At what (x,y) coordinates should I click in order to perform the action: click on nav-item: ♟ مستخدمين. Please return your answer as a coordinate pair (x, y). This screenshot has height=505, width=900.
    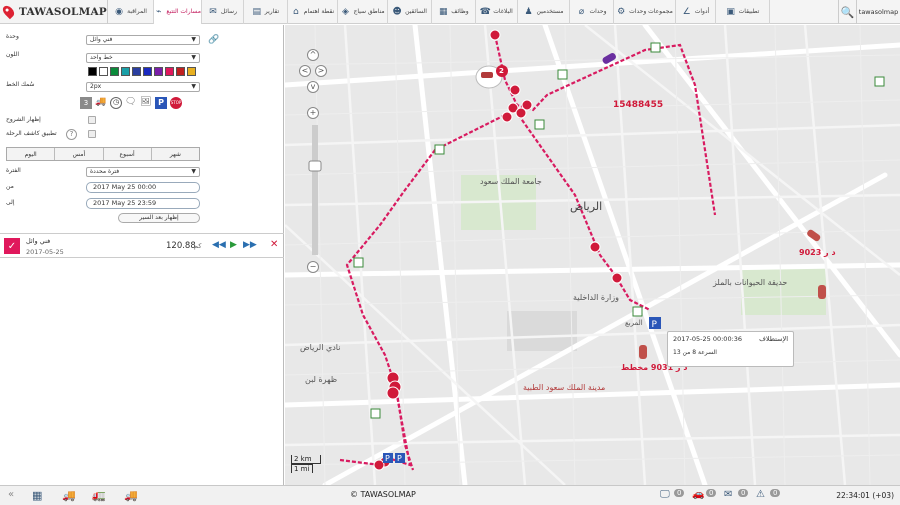
    Looking at the image, I should click on (544, 12).